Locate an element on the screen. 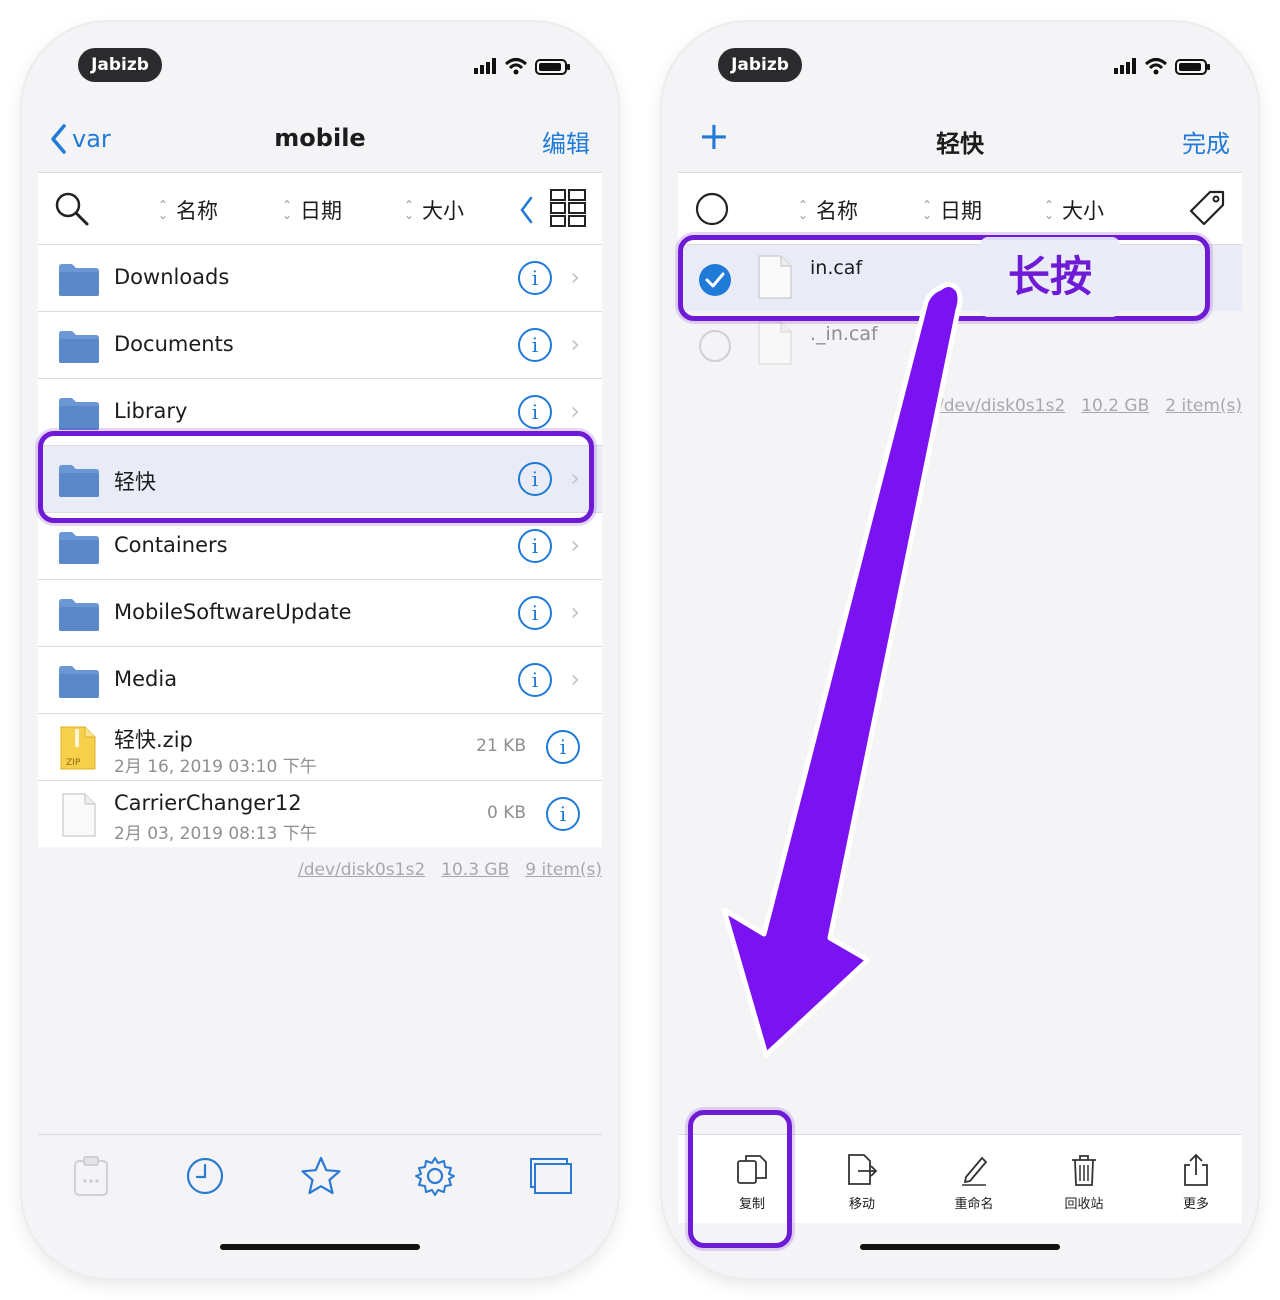  more-action: 更多 is located at coordinates (1196, 1182).